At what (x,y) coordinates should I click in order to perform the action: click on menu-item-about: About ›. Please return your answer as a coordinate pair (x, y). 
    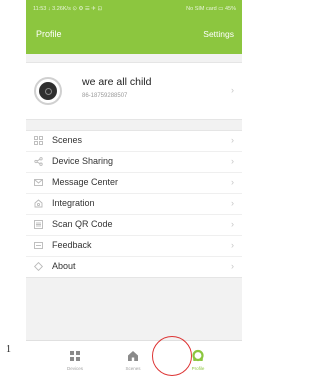
    Looking at the image, I should click on (134, 267).